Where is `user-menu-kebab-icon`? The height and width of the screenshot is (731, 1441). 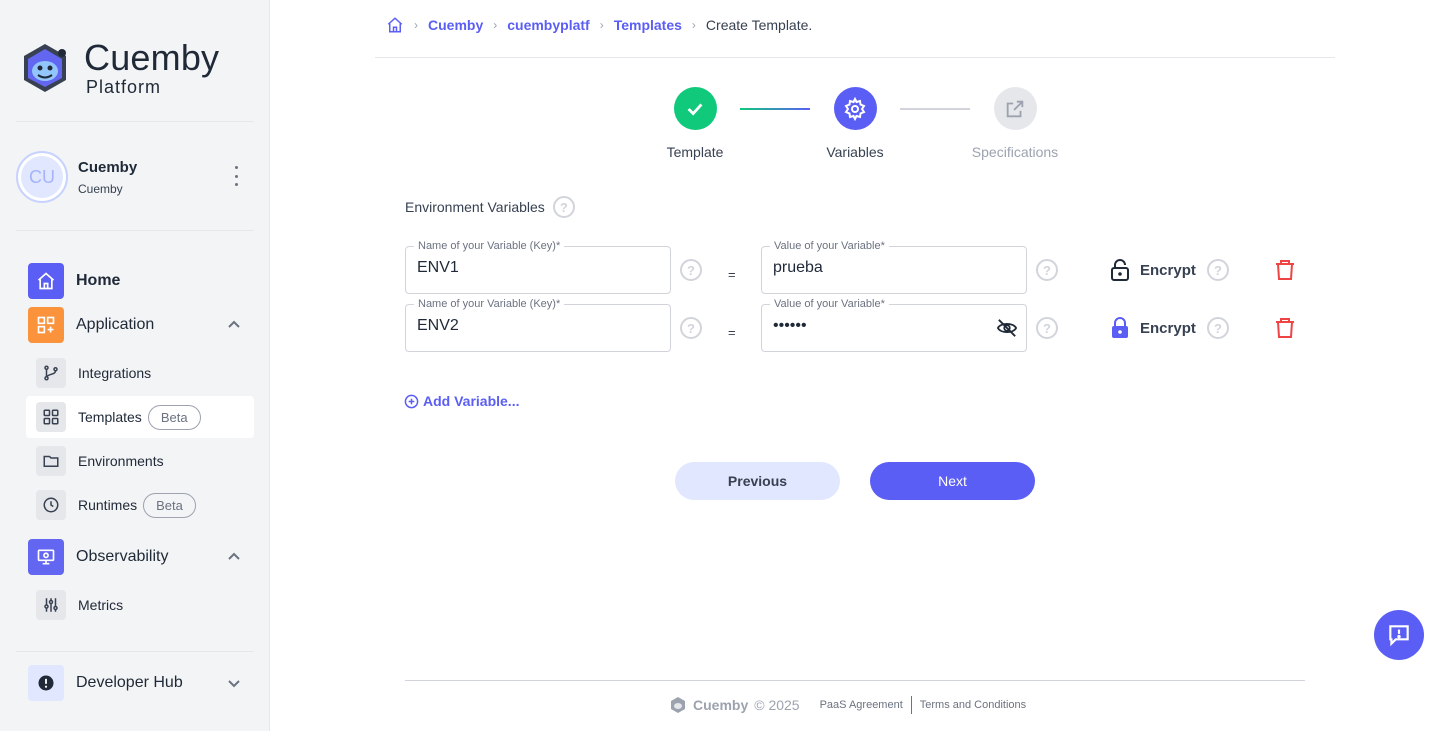 user-menu-kebab-icon is located at coordinates (236, 176).